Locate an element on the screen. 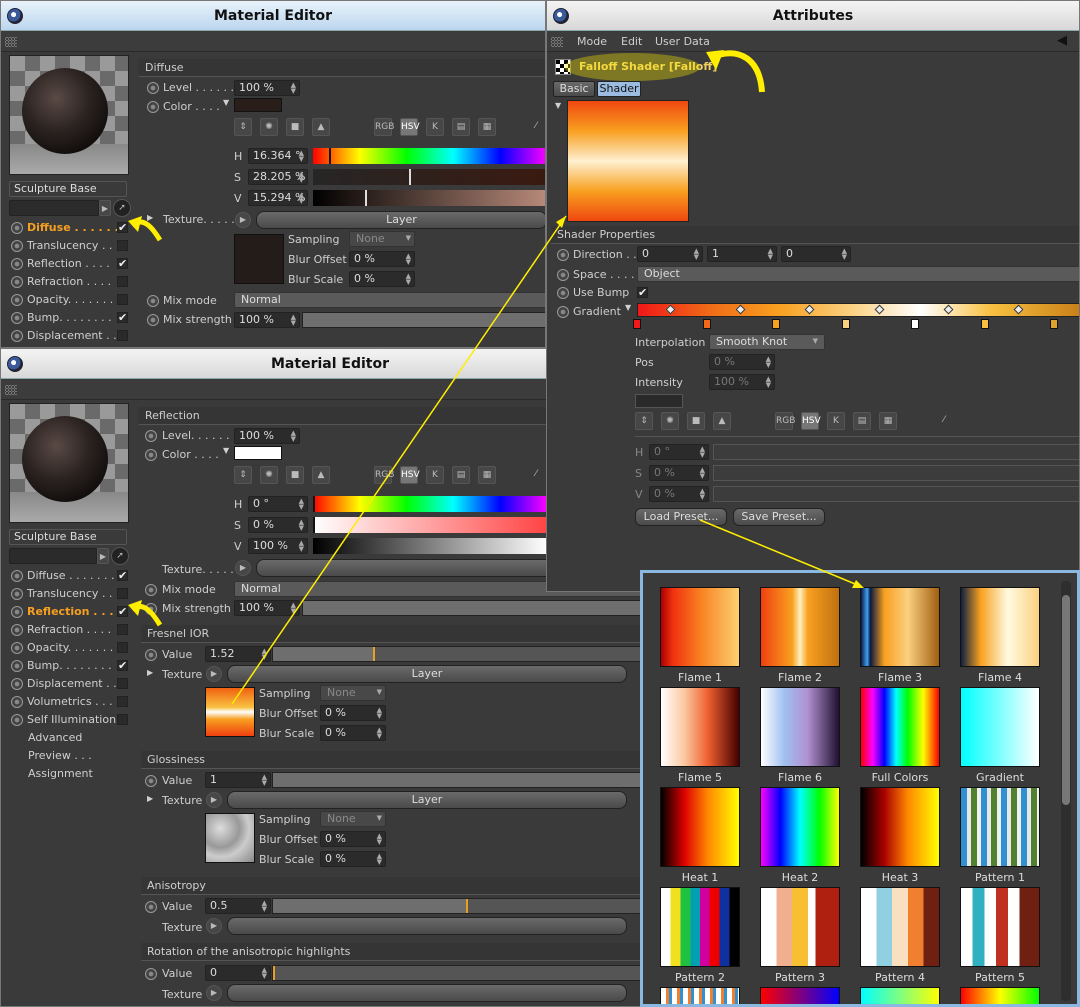  channel-item: Translucency . . is located at coordinates (69, 246).